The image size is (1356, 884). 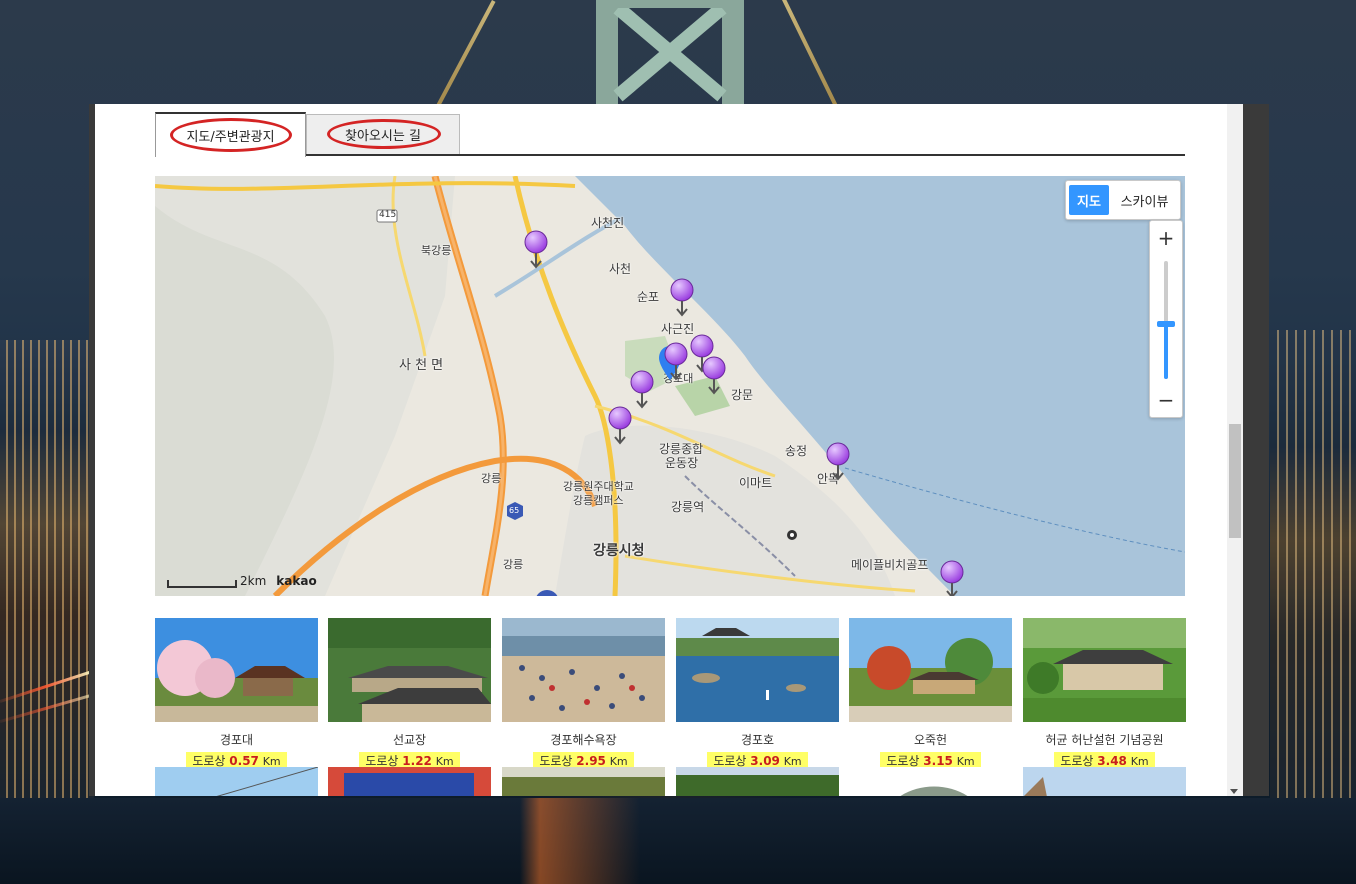 What do you see at coordinates (202, 584) in the screenshot?
I see `scale-bar` at bounding box center [202, 584].